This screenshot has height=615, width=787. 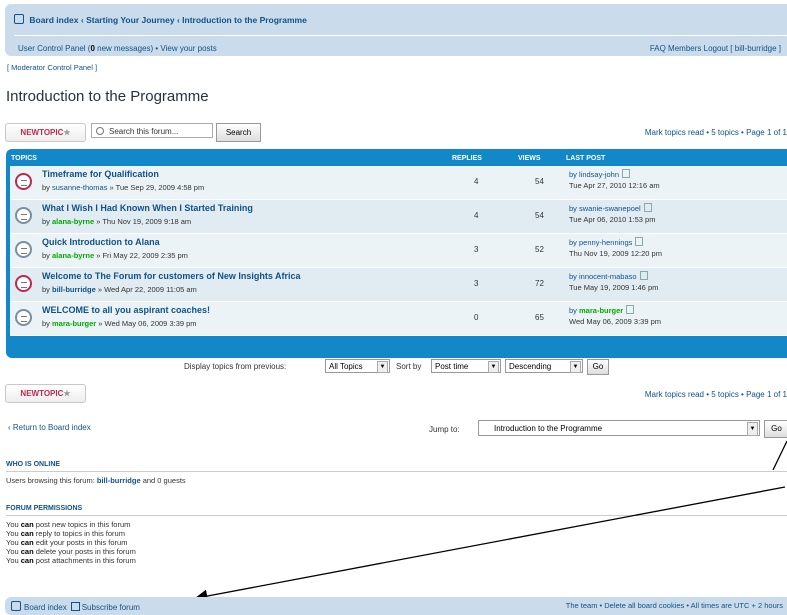 What do you see at coordinates (594, 174) in the screenshot?
I see `last-post-author: by lindsay-john` at bounding box center [594, 174].